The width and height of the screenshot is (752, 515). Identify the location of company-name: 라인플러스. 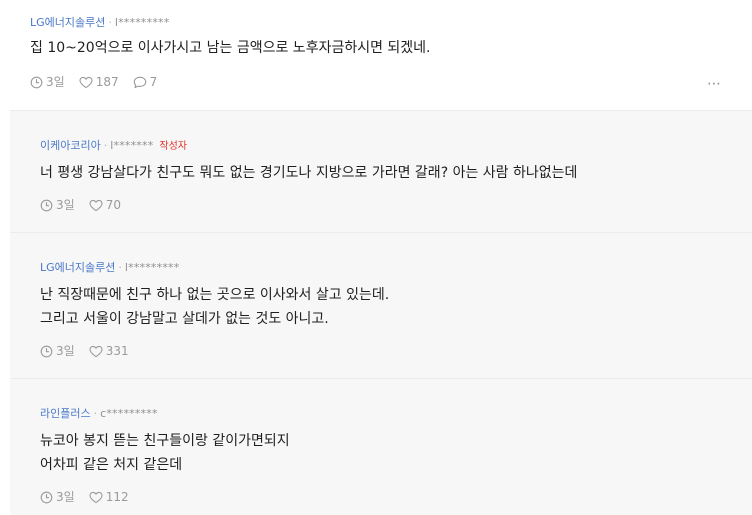
(65, 413).